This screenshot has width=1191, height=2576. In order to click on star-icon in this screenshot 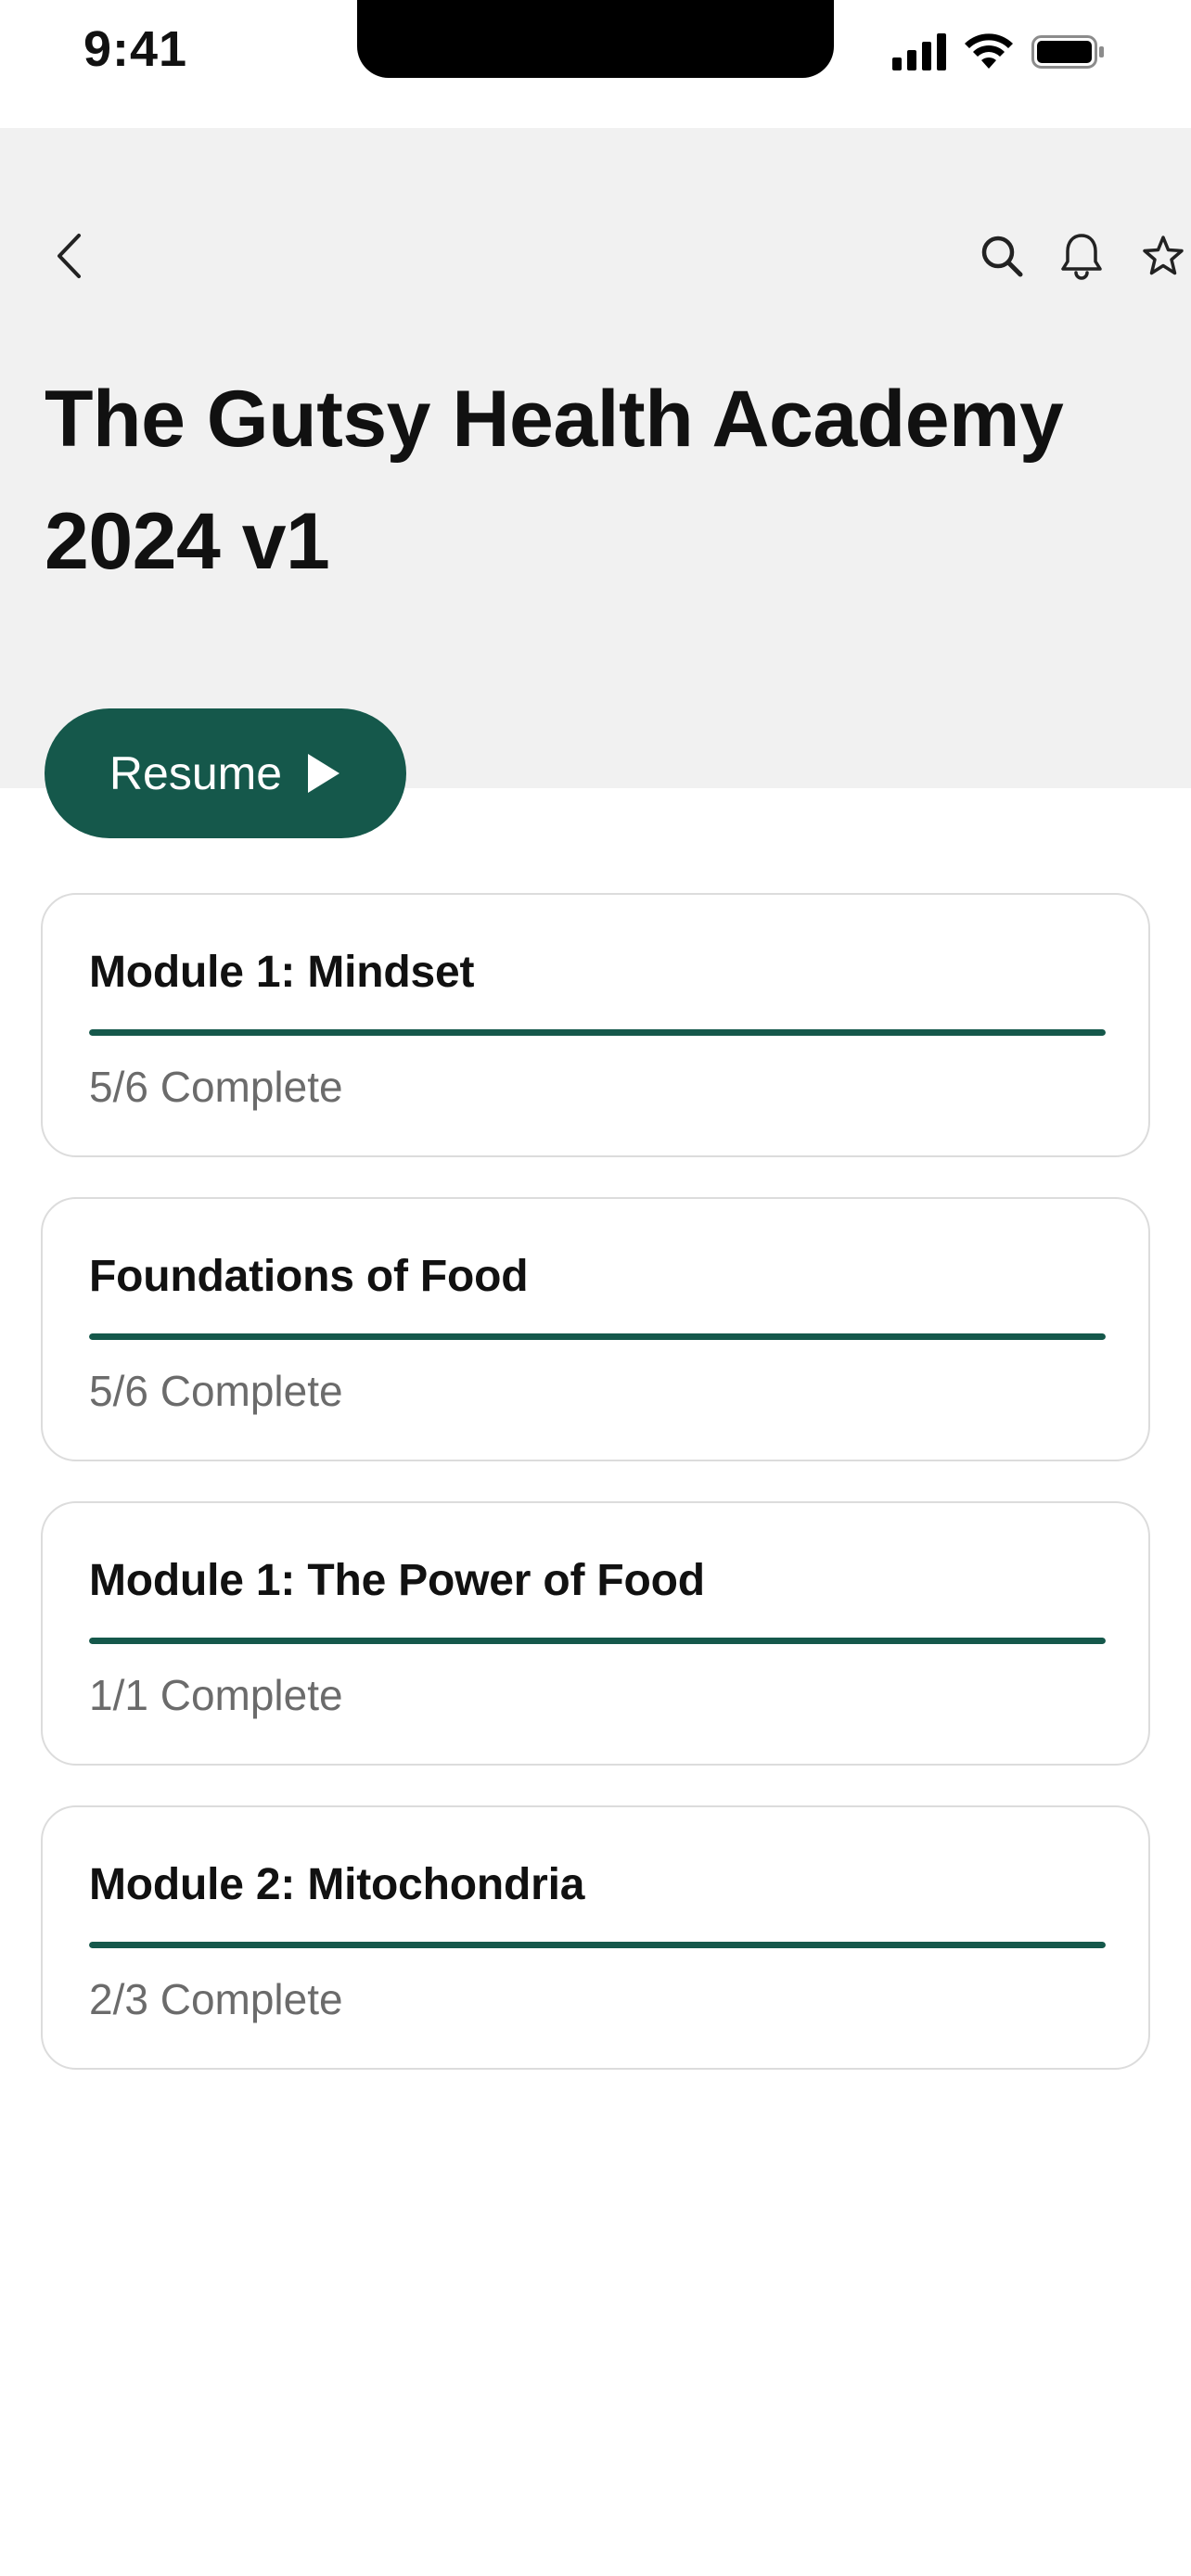, I will do `click(1163, 256)`.